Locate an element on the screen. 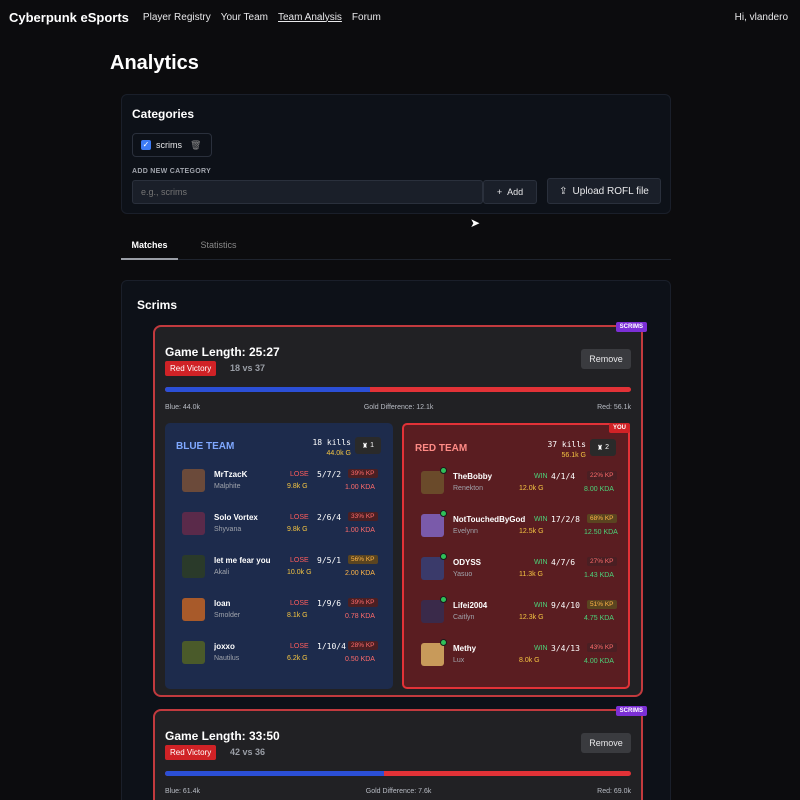  player-name: let me fear you is located at coordinates (242, 560).